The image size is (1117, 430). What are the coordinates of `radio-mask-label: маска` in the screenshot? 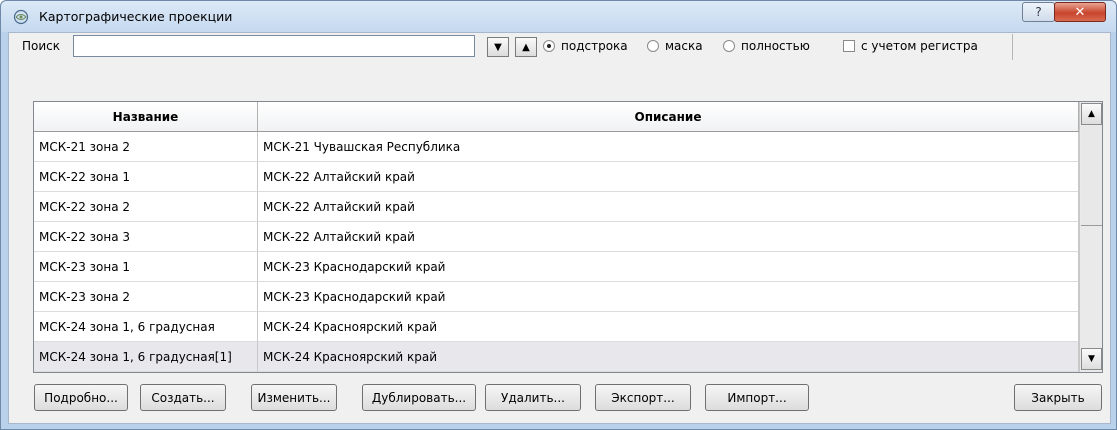 It's located at (684, 46).